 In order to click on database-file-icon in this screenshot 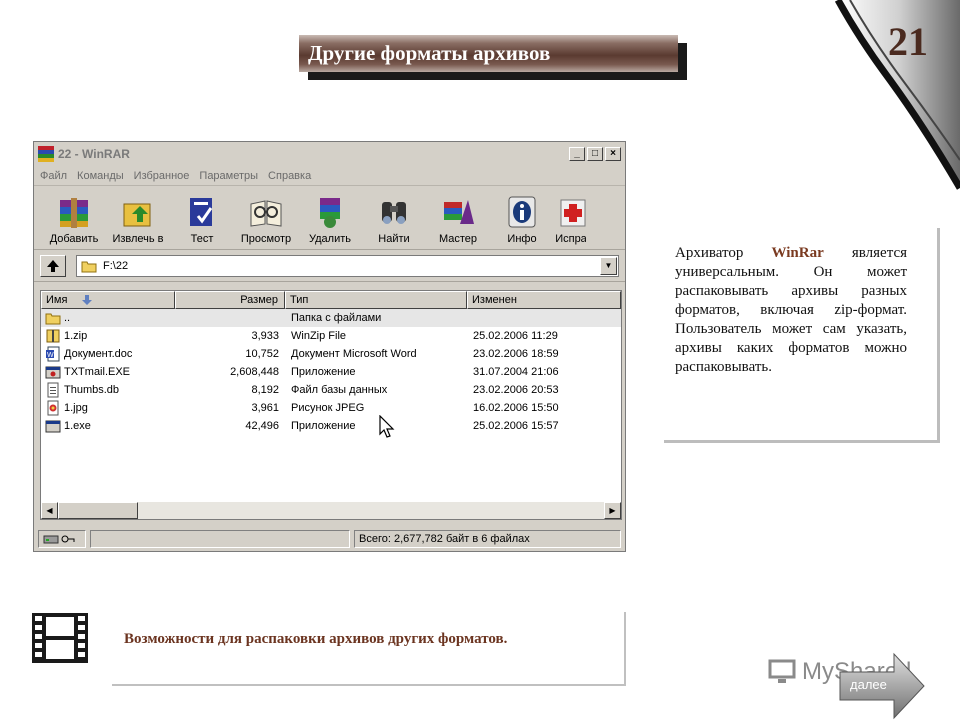, I will do `click(53, 390)`.